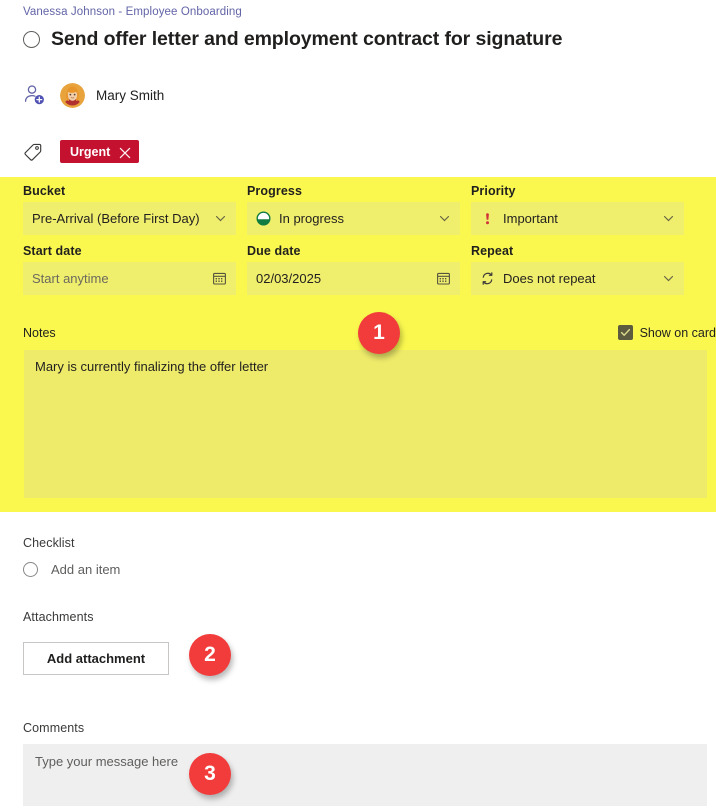  I want to click on priority-field: Priority Important, so click(577, 209).